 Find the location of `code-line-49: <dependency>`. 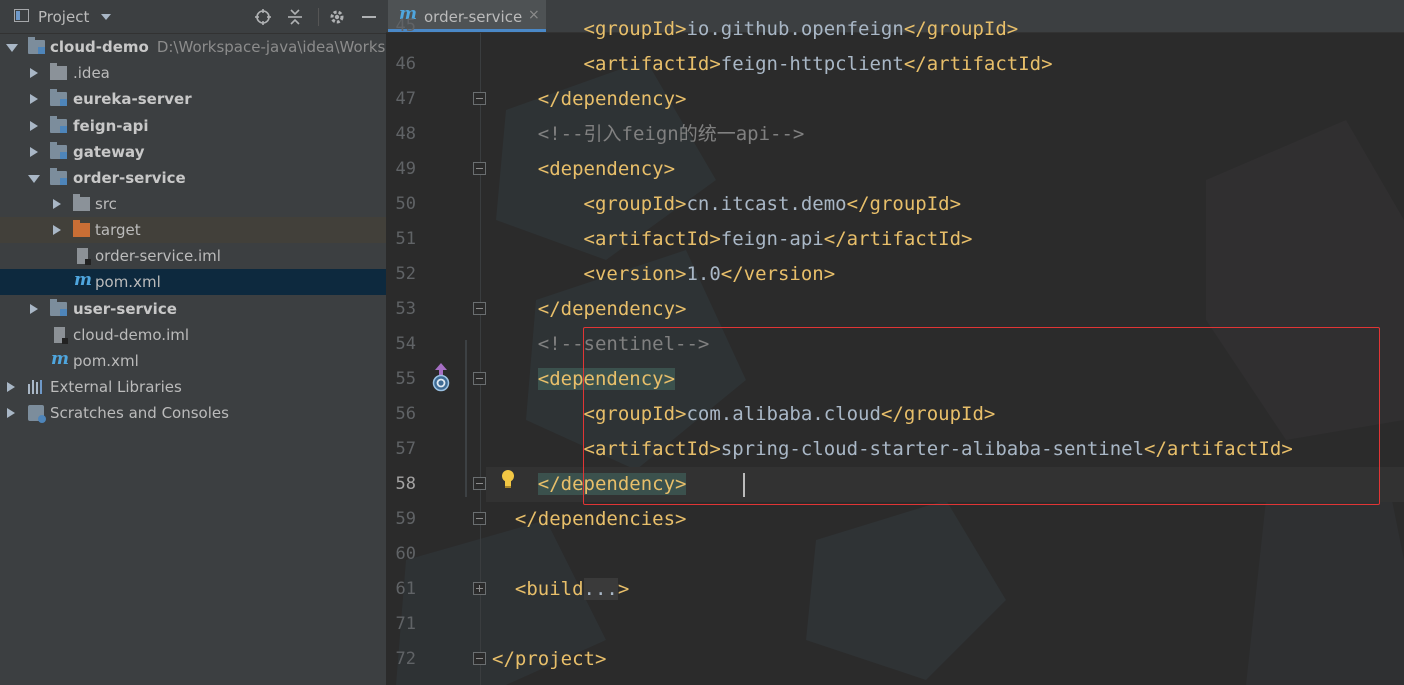

code-line-49: <dependency> is located at coordinates (583, 169).